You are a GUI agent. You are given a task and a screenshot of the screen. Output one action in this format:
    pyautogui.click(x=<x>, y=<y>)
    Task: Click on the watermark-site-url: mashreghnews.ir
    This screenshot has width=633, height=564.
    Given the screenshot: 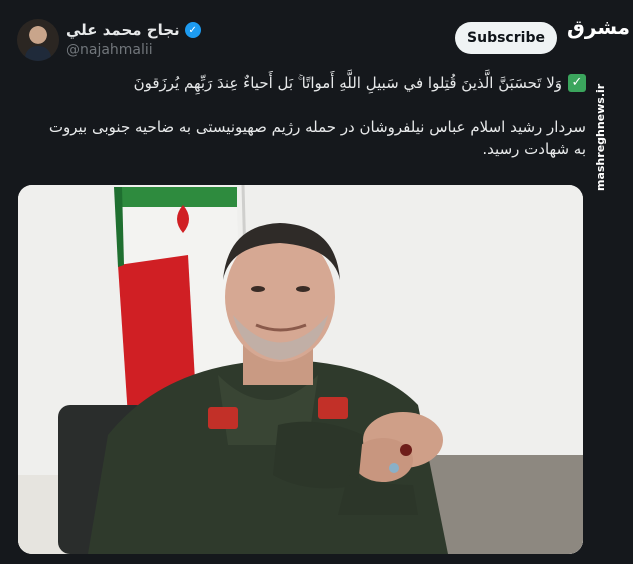 What is the action you would take?
    pyautogui.click(x=600, y=137)
    